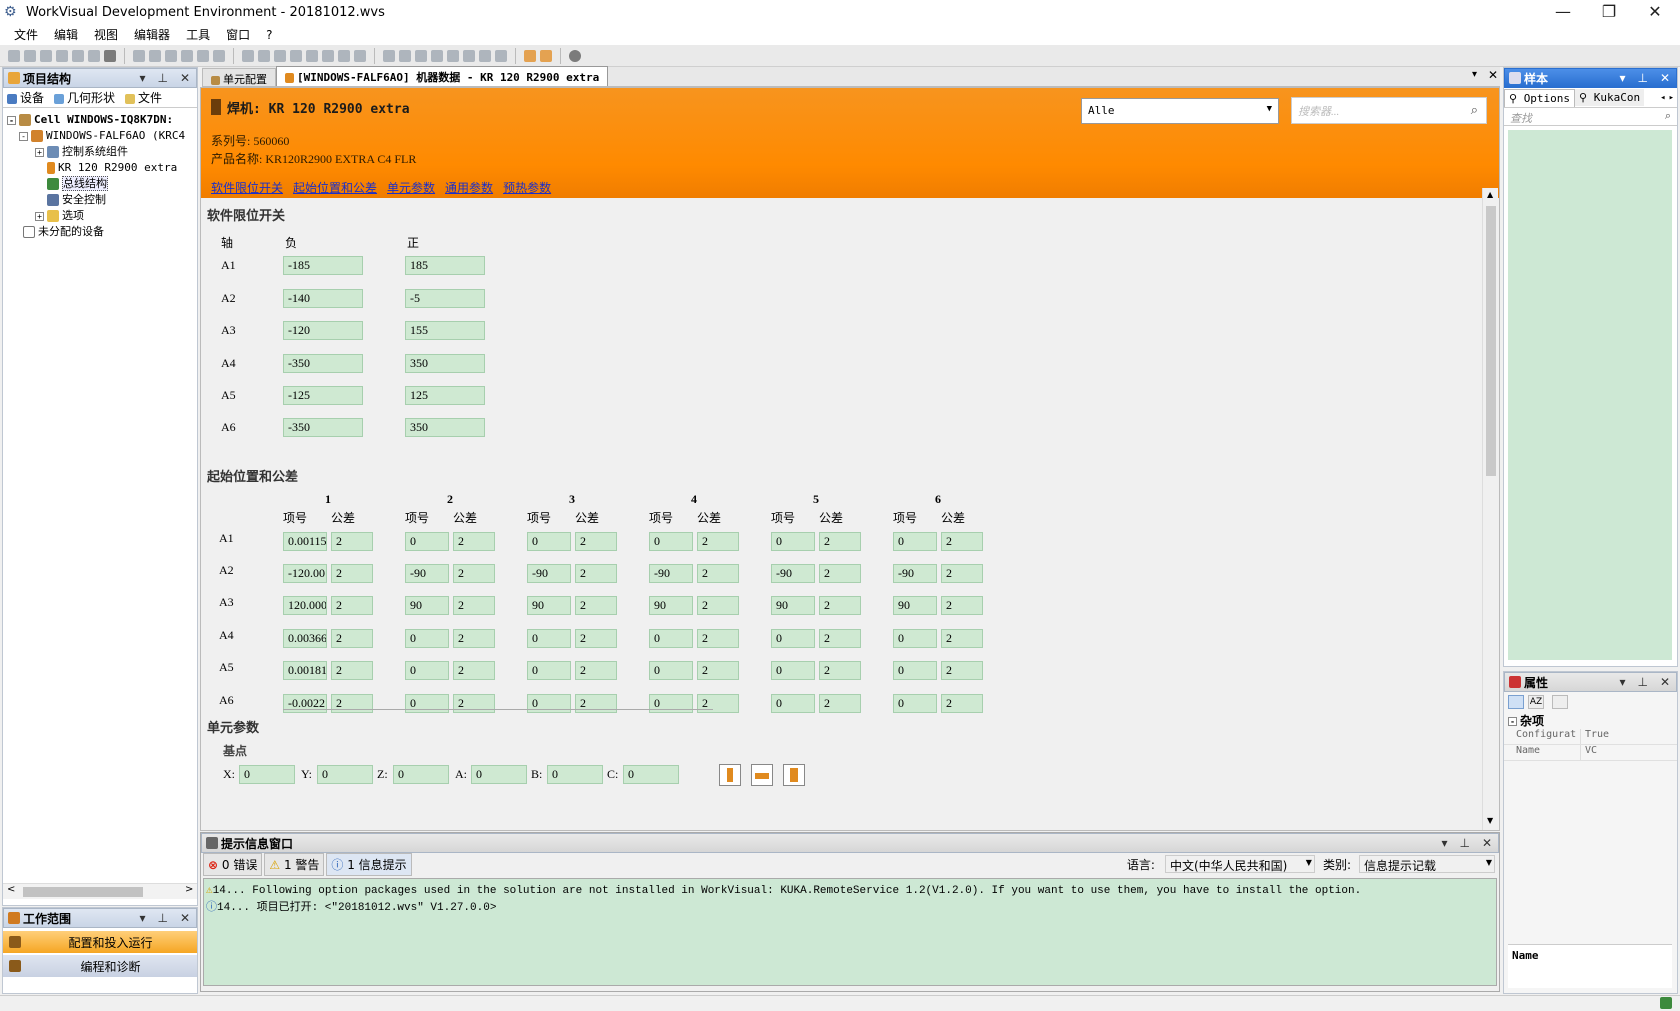 The width and height of the screenshot is (1680, 1011). What do you see at coordinates (335, 187) in the screenshot?
I see `link-home-position: 起始位置和公差` at bounding box center [335, 187].